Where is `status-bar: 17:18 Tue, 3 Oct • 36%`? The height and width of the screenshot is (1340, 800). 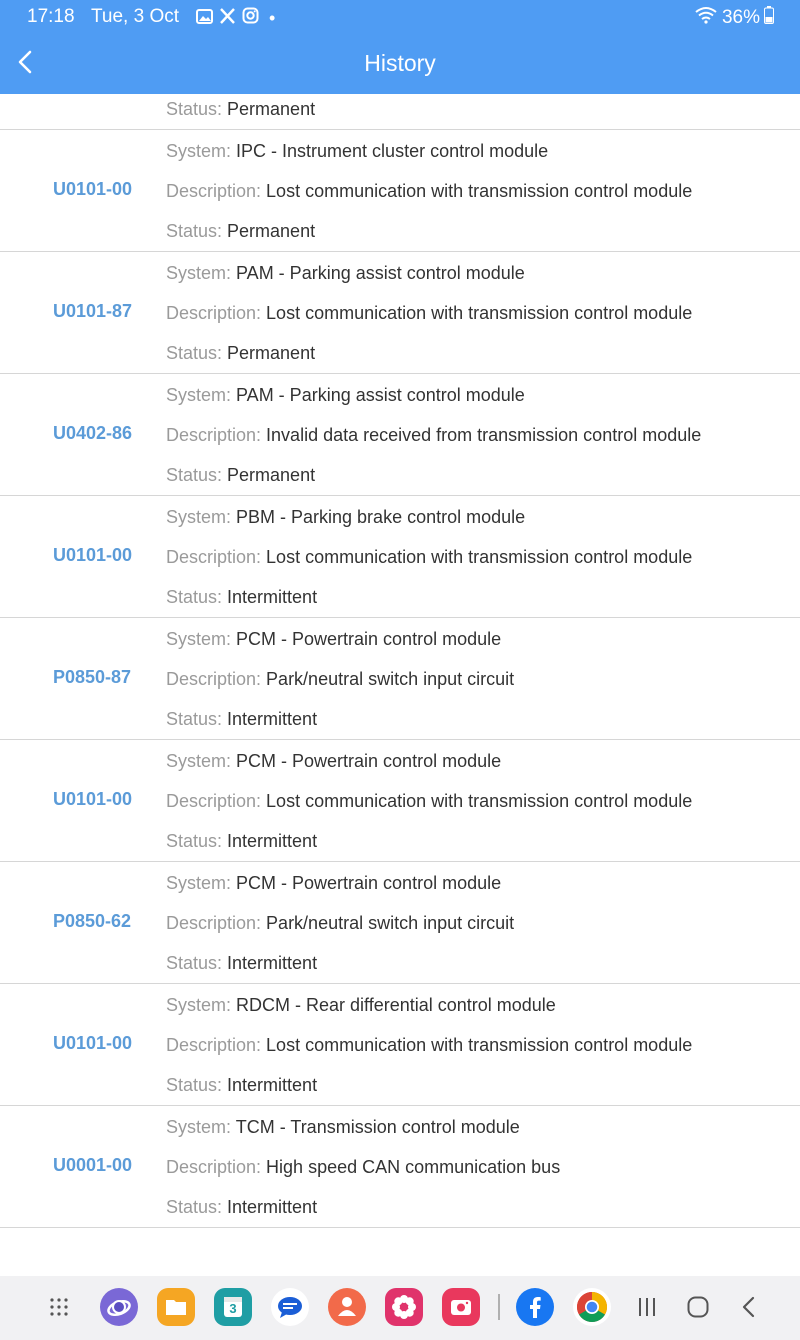
status-bar: 17:18 Tue, 3 Oct • 36% is located at coordinates (400, 16).